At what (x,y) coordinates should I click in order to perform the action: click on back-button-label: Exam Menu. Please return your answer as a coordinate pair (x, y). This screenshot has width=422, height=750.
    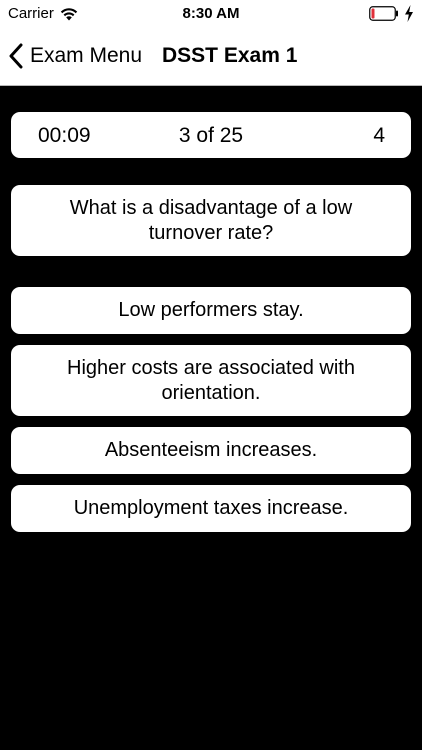
    Looking at the image, I should click on (86, 55).